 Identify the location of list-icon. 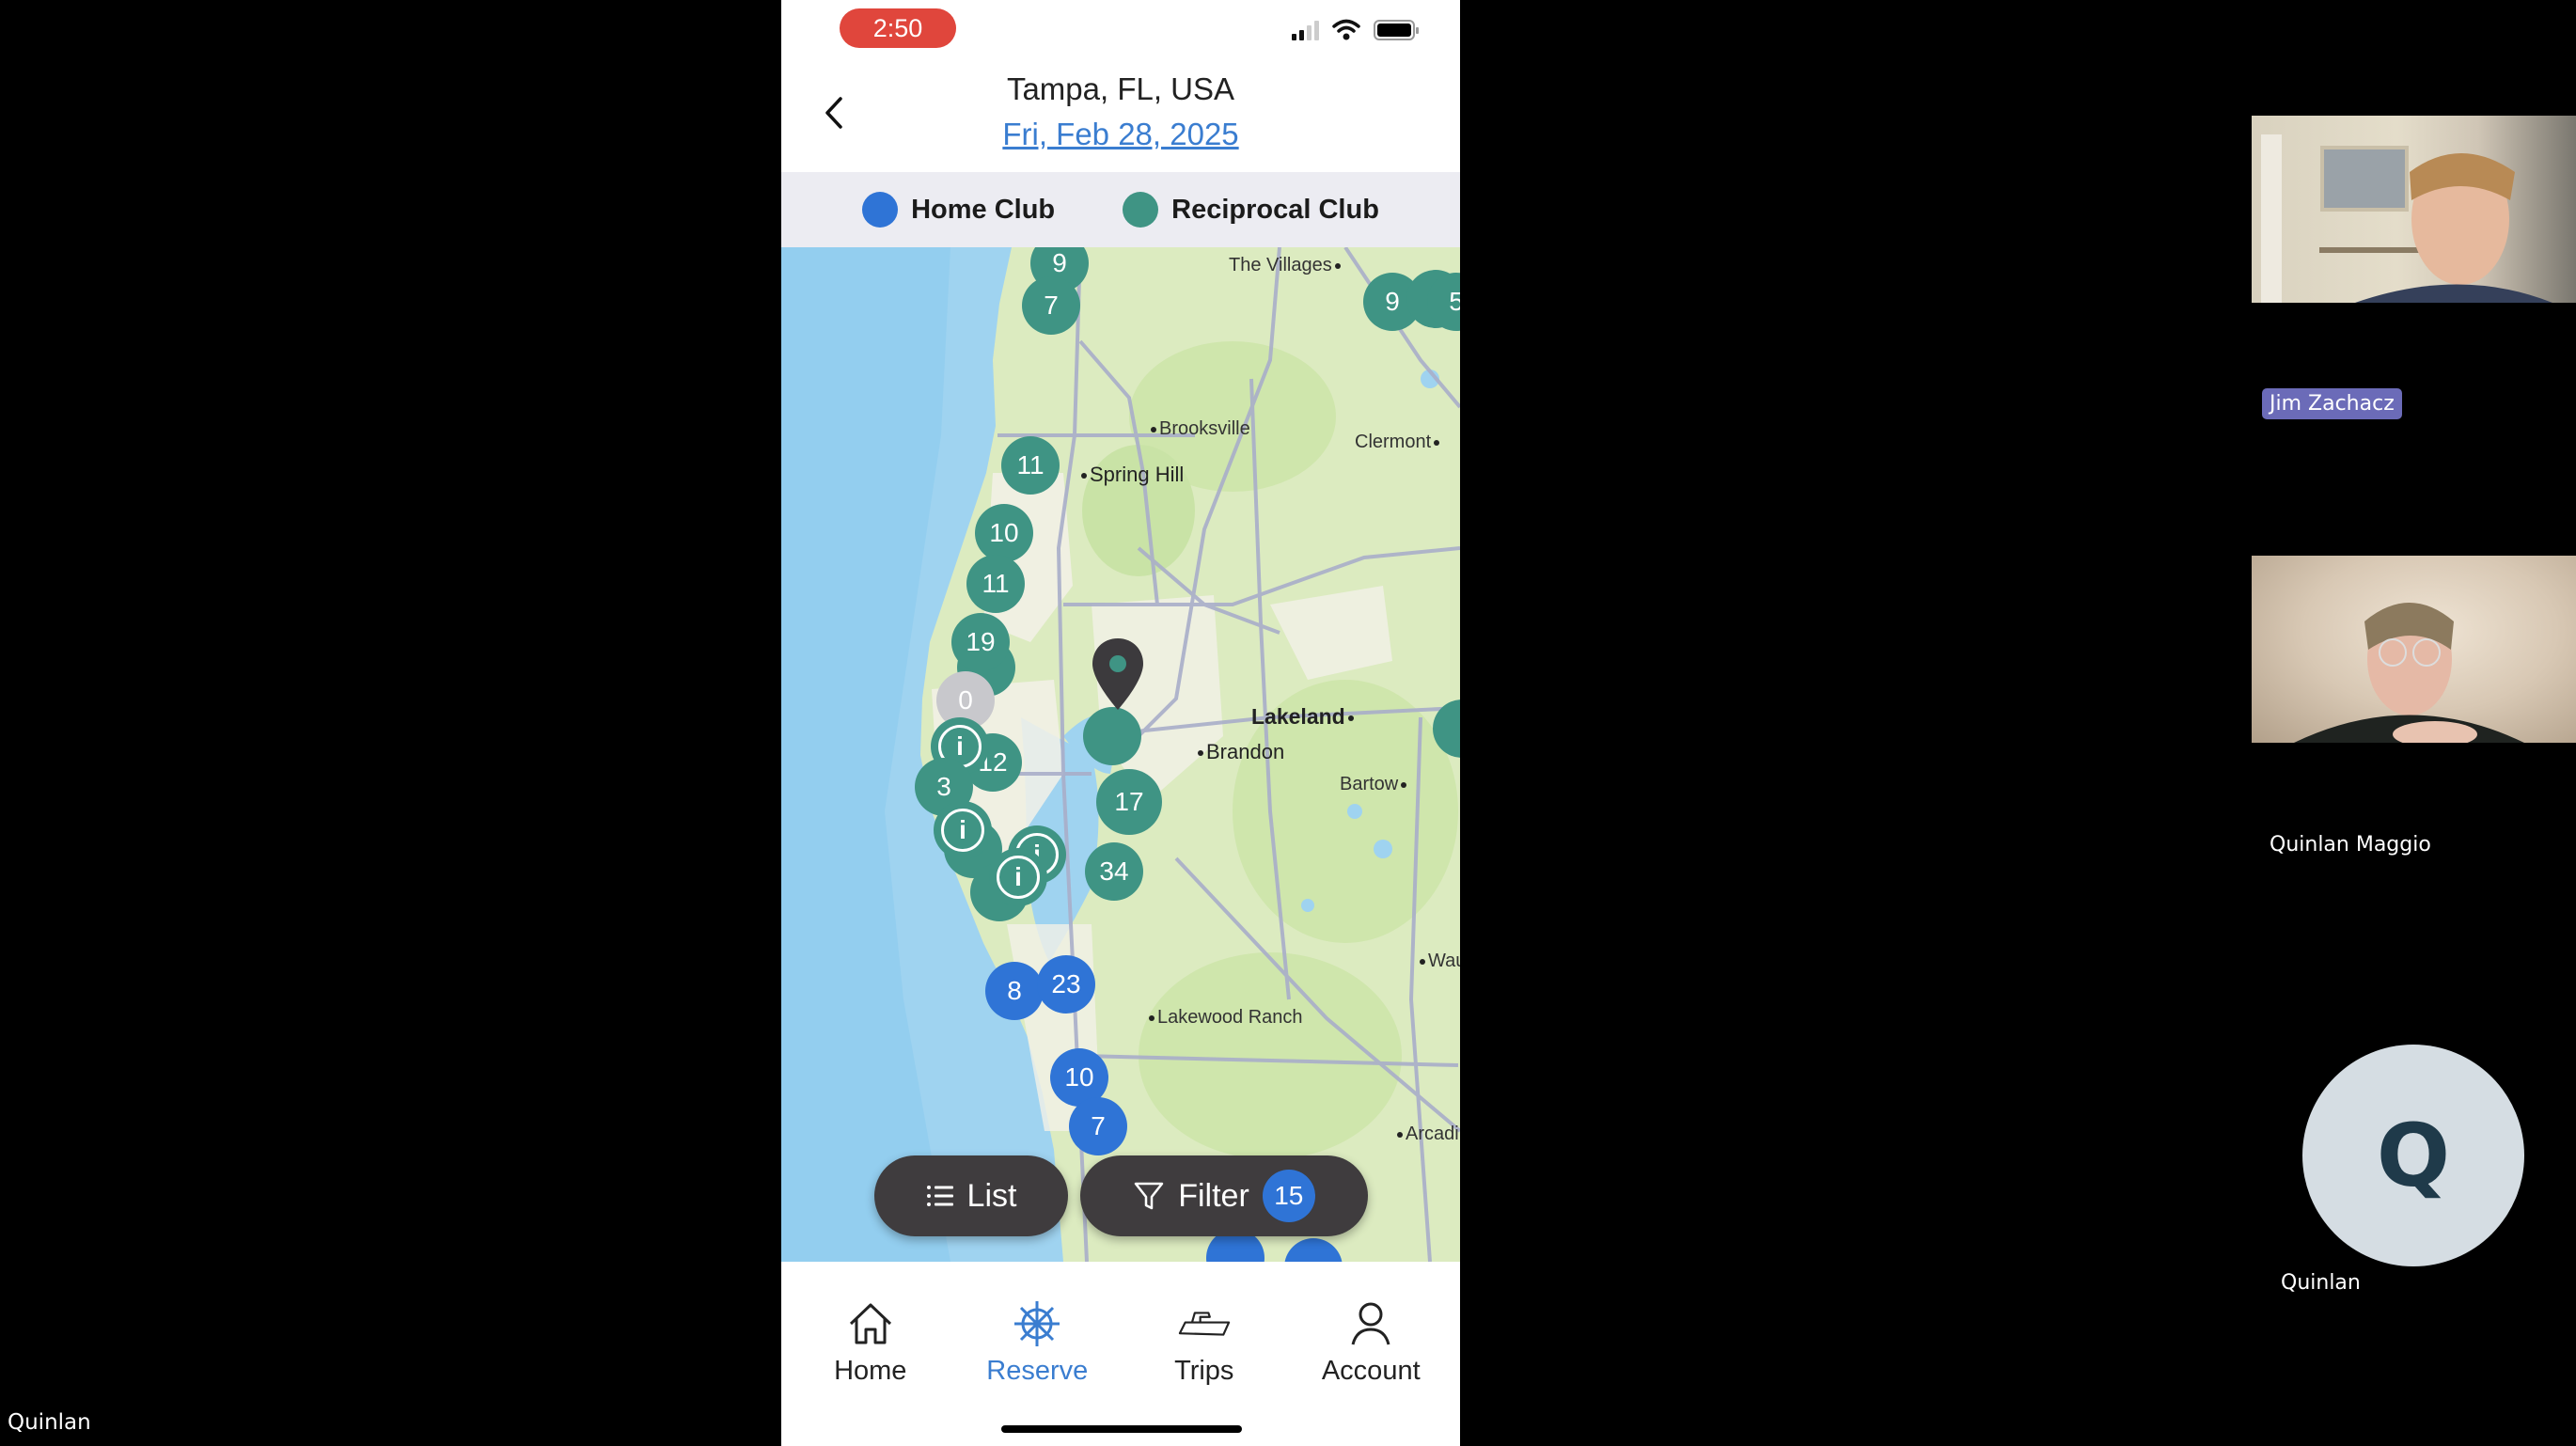
(940, 1196).